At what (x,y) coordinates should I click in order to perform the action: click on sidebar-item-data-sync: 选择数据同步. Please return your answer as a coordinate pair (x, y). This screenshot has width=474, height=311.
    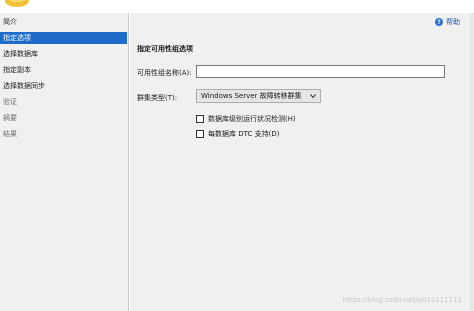
    Looking at the image, I should click on (63, 86).